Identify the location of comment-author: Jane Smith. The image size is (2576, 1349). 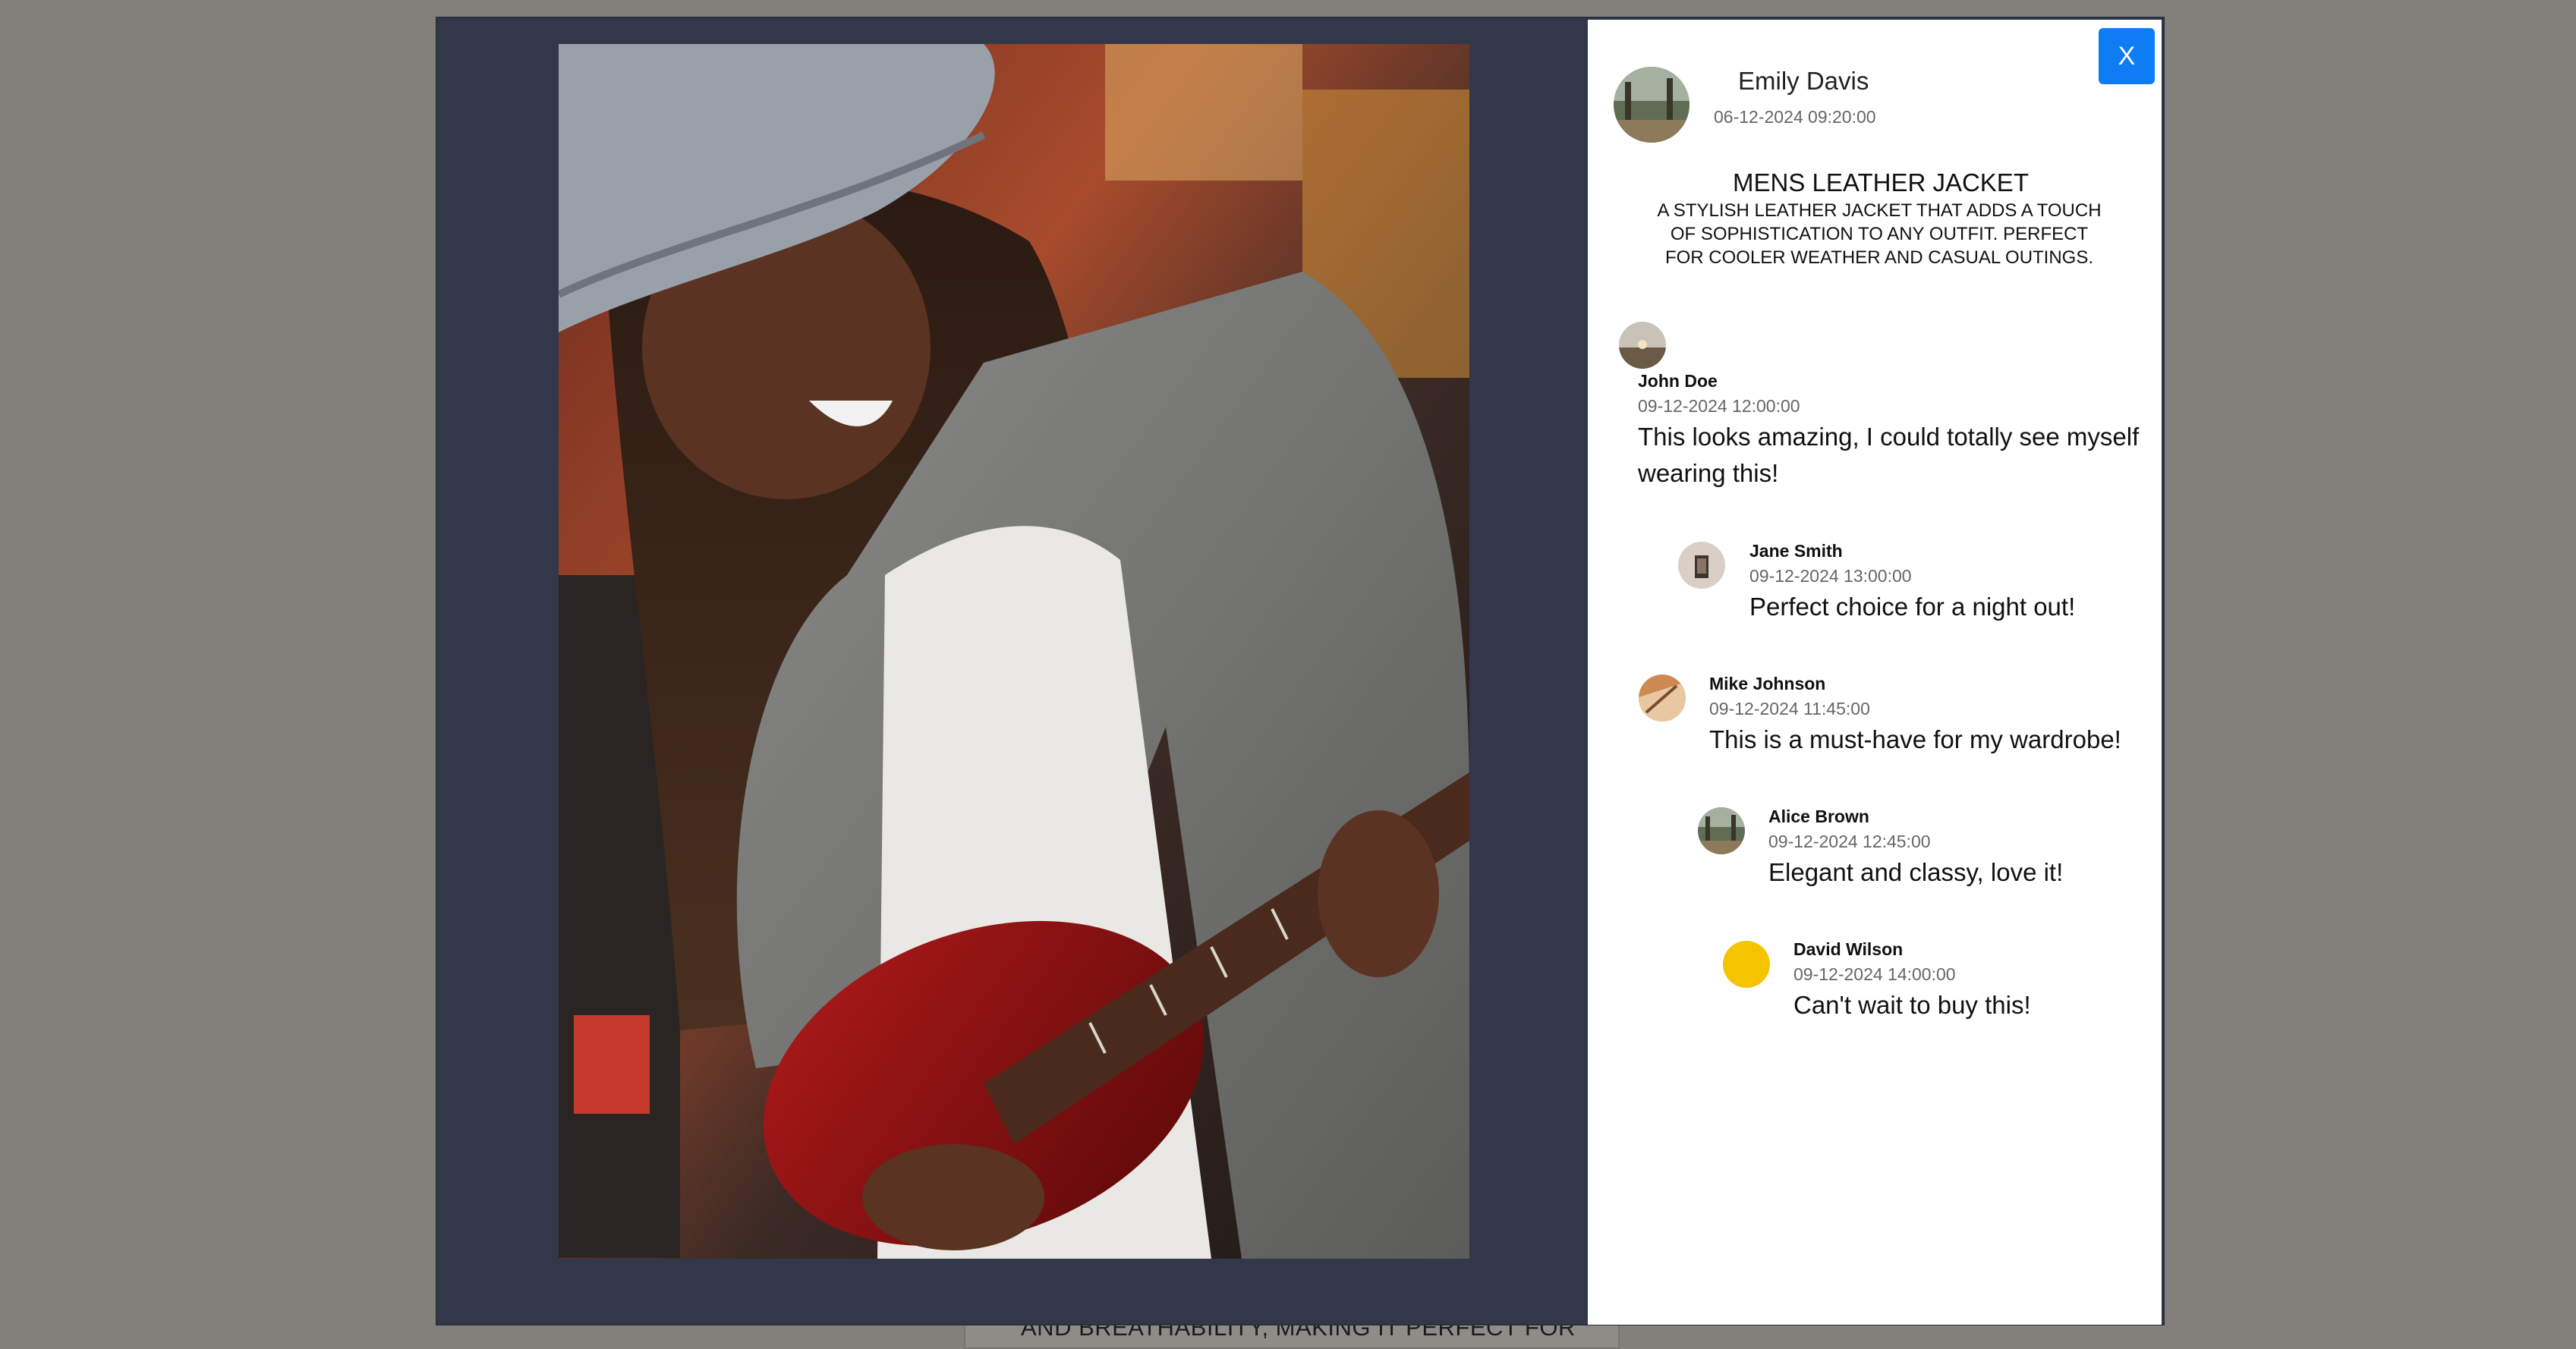
(1796, 551).